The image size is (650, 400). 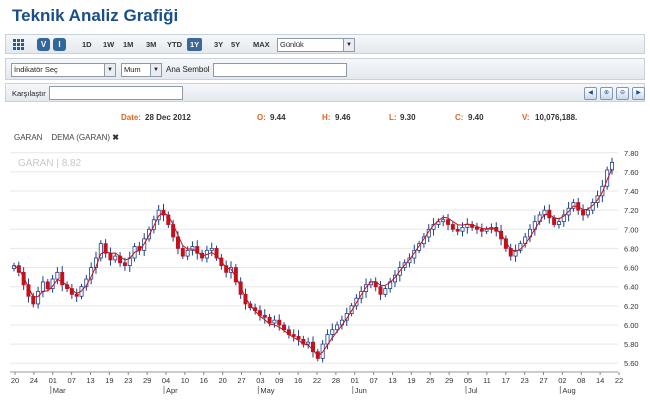 I want to click on x-tick-label: 10, so click(x=185, y=380).